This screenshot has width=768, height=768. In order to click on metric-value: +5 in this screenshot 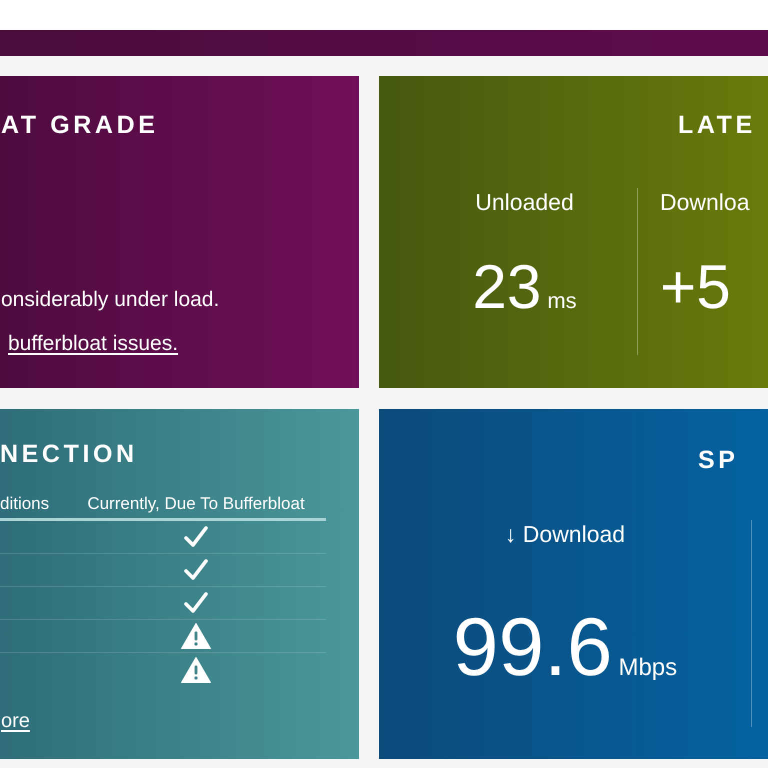, I will do `click(695, 288)`.